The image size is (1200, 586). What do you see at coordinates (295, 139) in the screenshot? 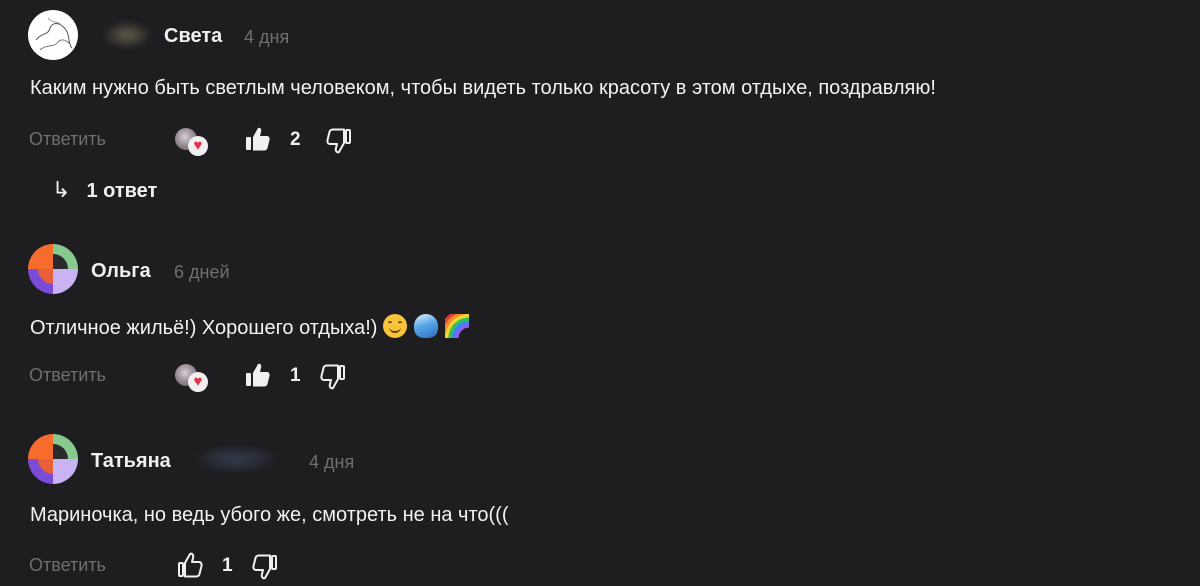
I see `like-count: 2` at bounding box center [295, 139].